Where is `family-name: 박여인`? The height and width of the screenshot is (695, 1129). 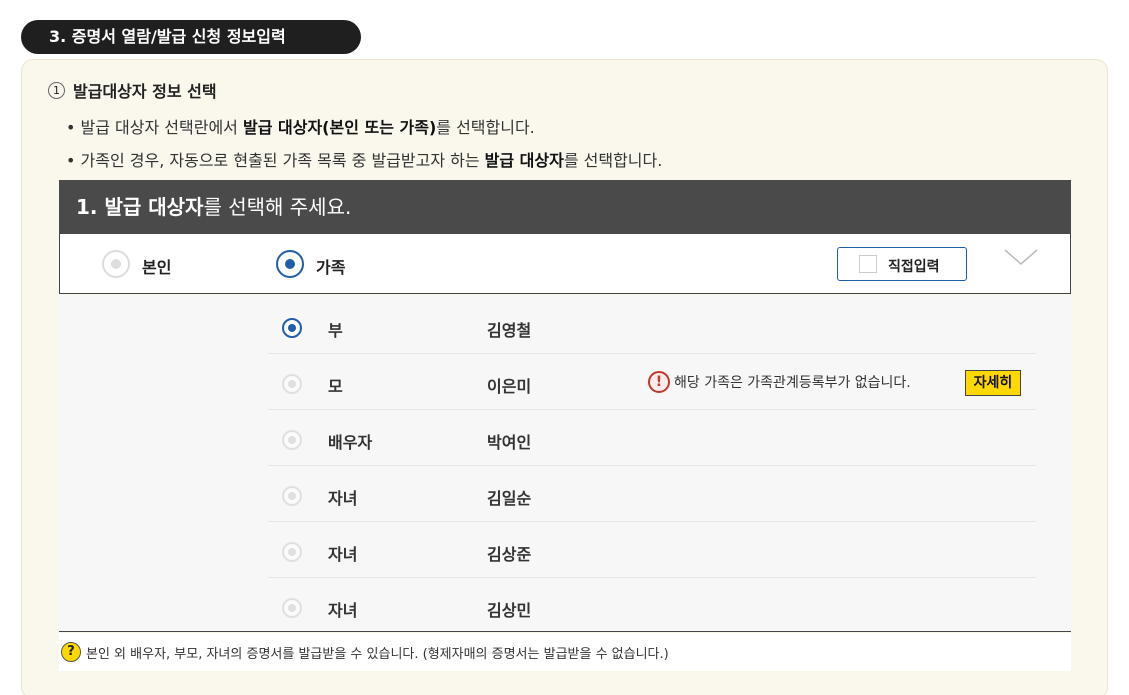 family-name: 박여인 is located at coordinates (509, 442).